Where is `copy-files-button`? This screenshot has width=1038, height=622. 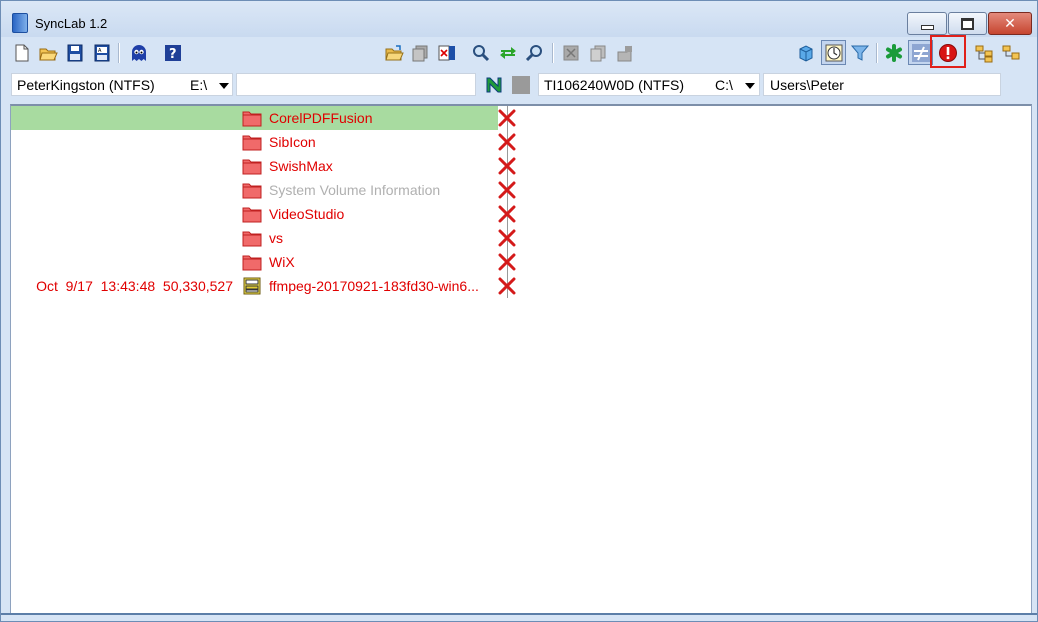
copy-files-button is located at coordinates (420, 53).